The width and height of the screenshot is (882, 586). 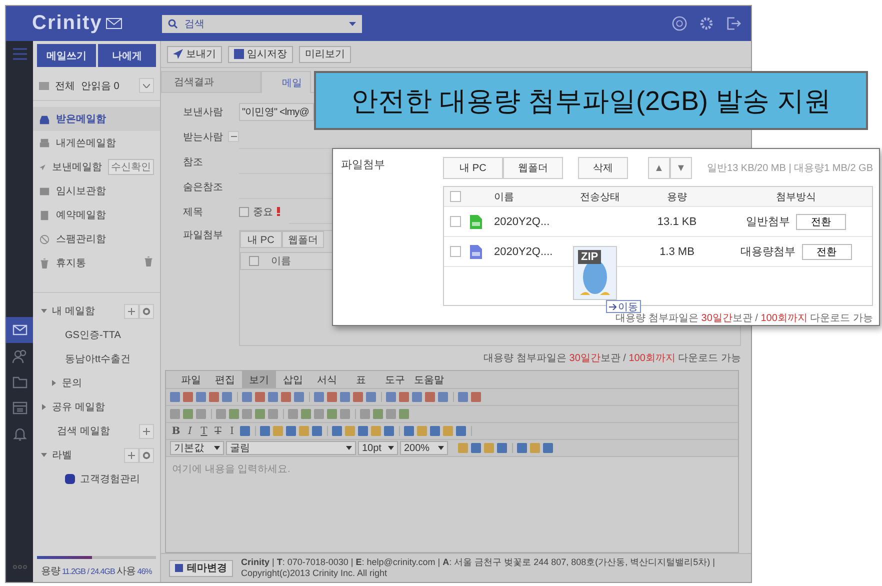 I want to click on all-mail-link: 전체, so click(x=65, y=85).